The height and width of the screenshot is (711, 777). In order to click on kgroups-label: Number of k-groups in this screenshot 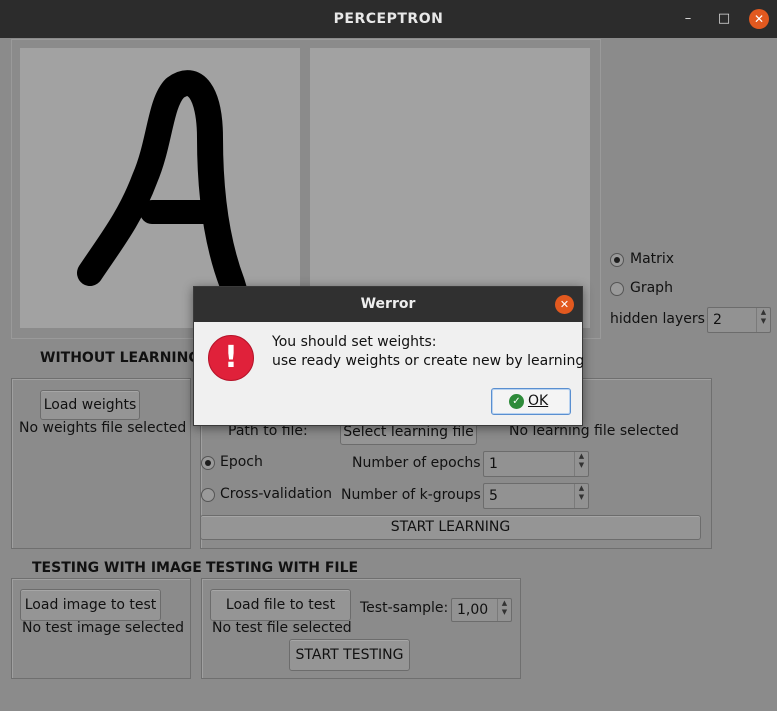, I will do `click(411, 495)`.